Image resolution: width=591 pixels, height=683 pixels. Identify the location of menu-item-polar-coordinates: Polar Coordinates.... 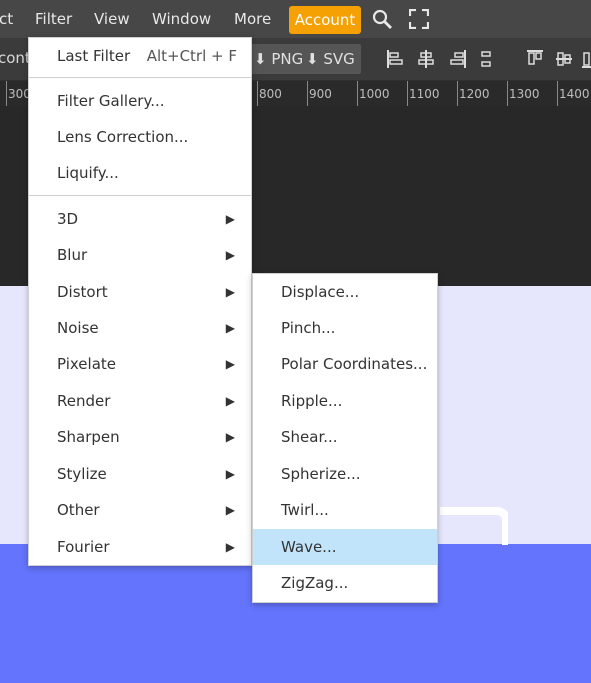
(345, 364).